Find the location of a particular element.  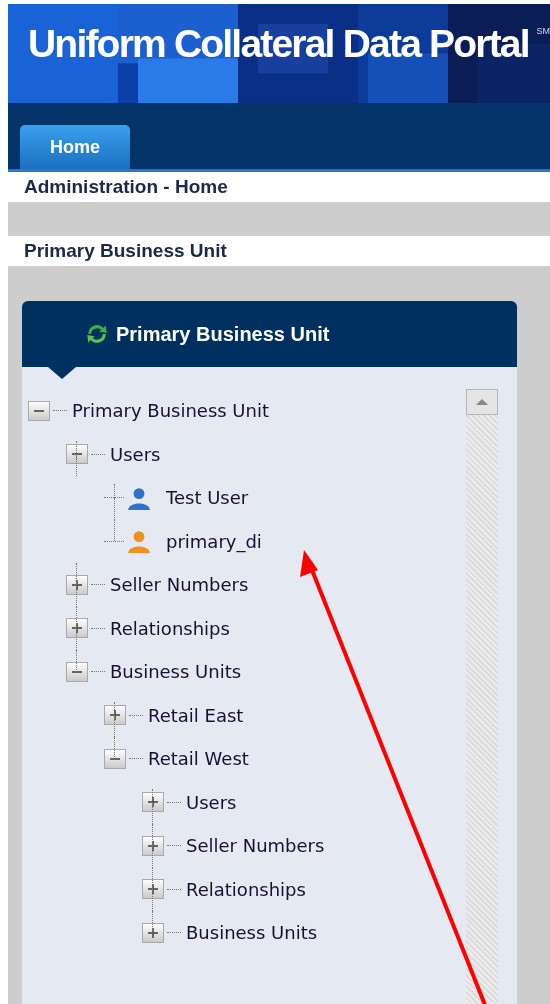

portal-title: Uniform Collateral Data Portal is located at coordinates (278, 44).